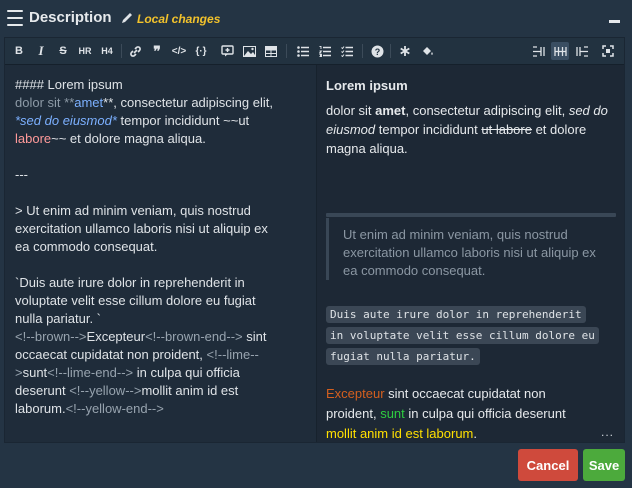  I want to click on code-button: </>, so click(179, 51).